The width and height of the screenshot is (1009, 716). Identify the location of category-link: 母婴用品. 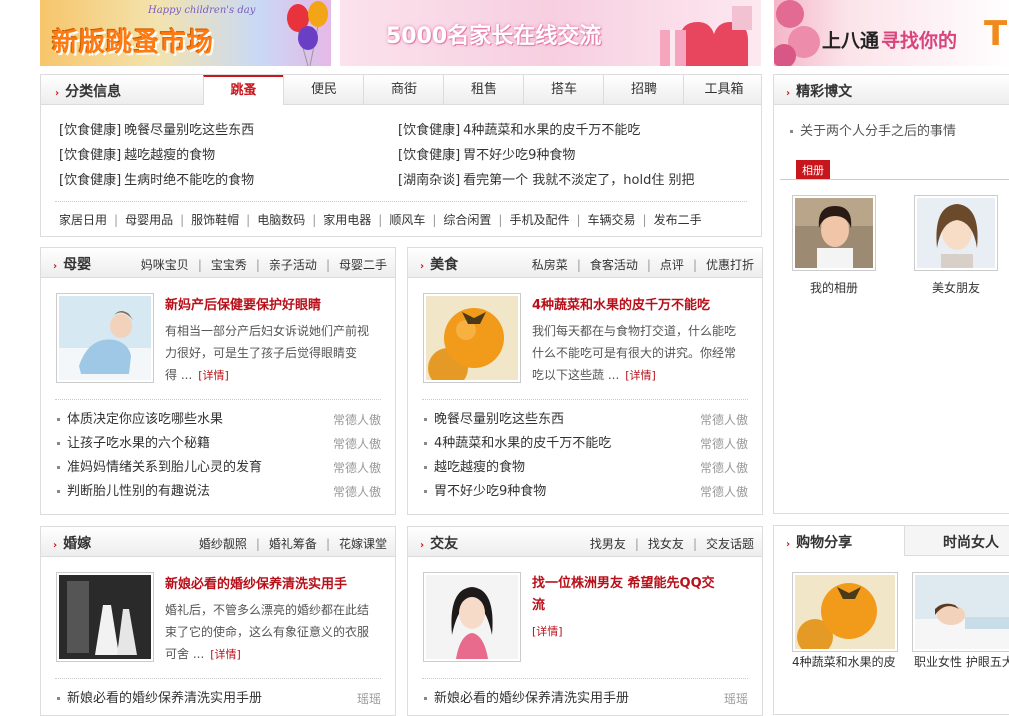
(149, 220).